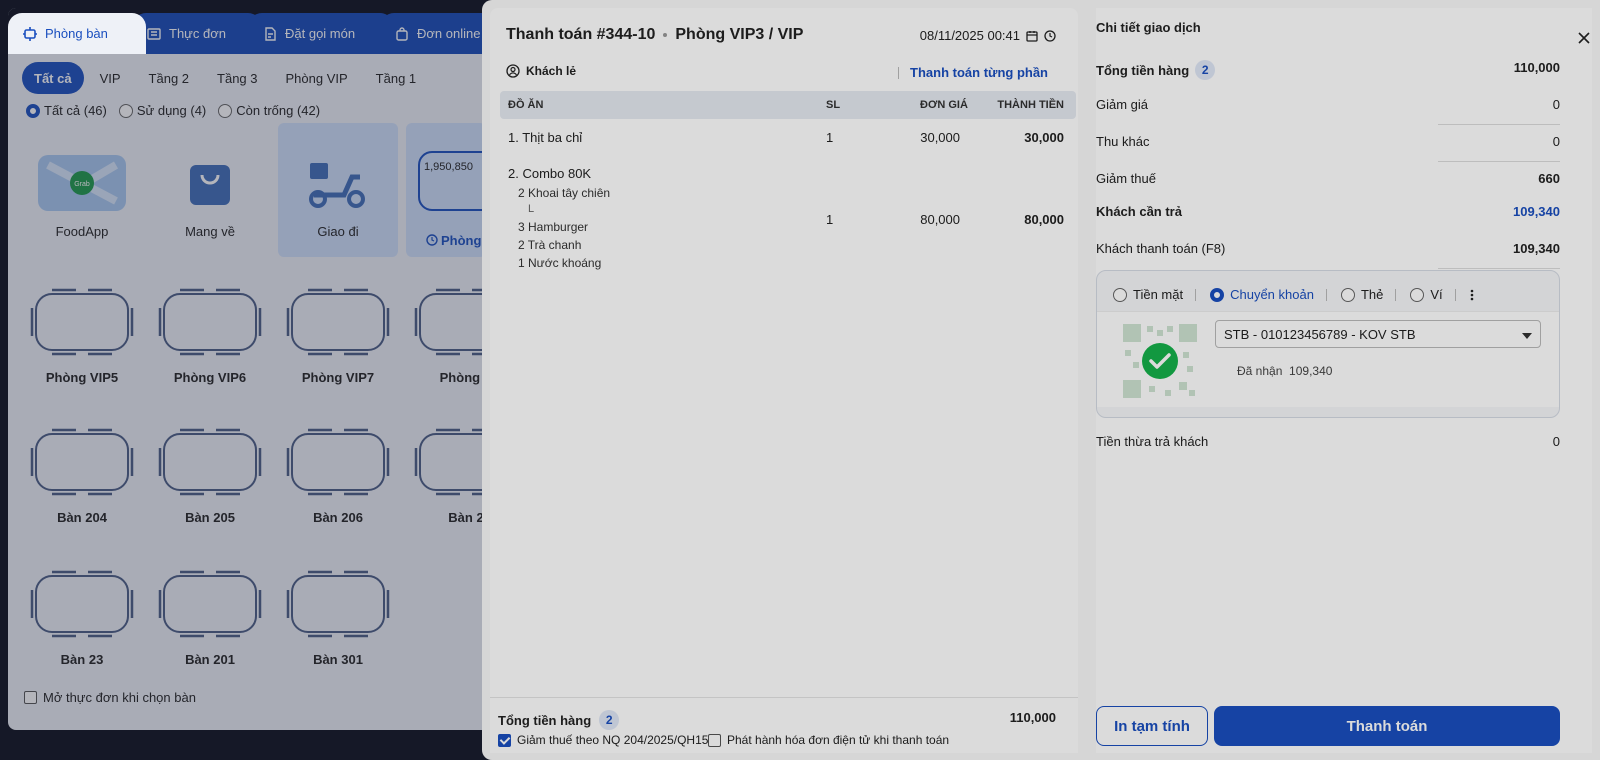  I want to click on user-icon, so click(513, 71).